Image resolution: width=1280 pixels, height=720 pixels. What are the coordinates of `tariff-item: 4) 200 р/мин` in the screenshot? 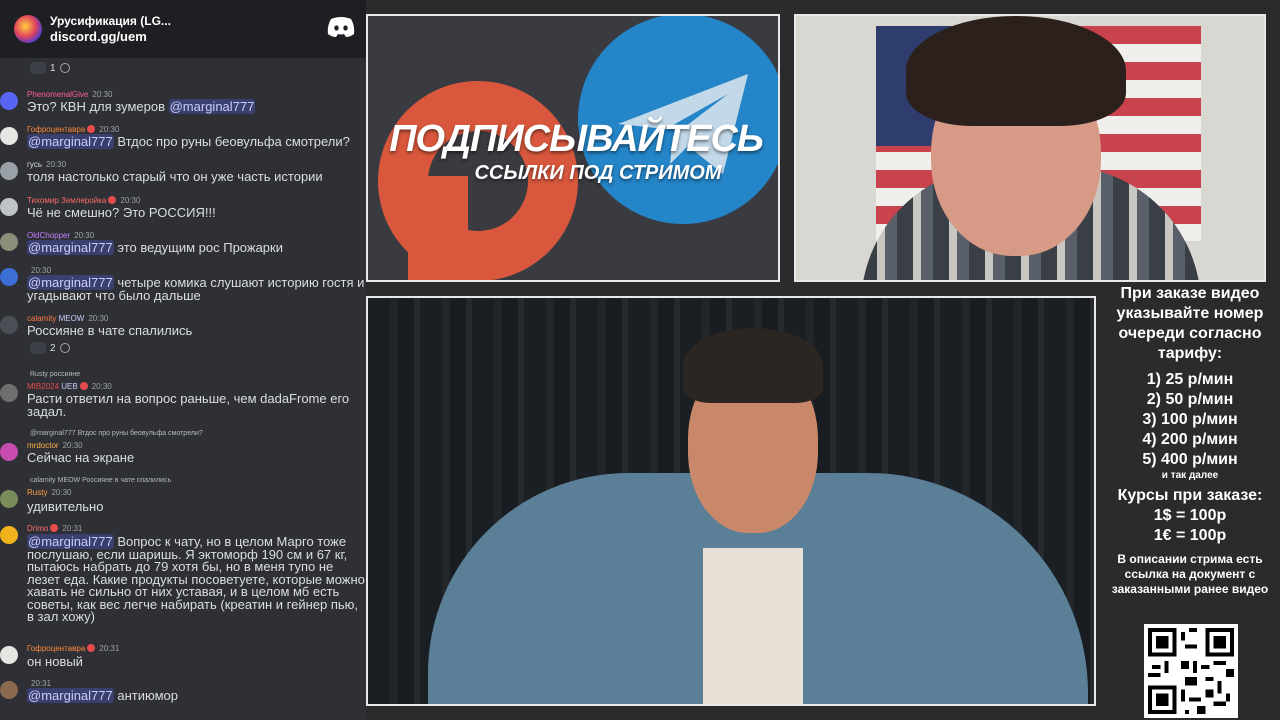 It's located at (1190, 439).